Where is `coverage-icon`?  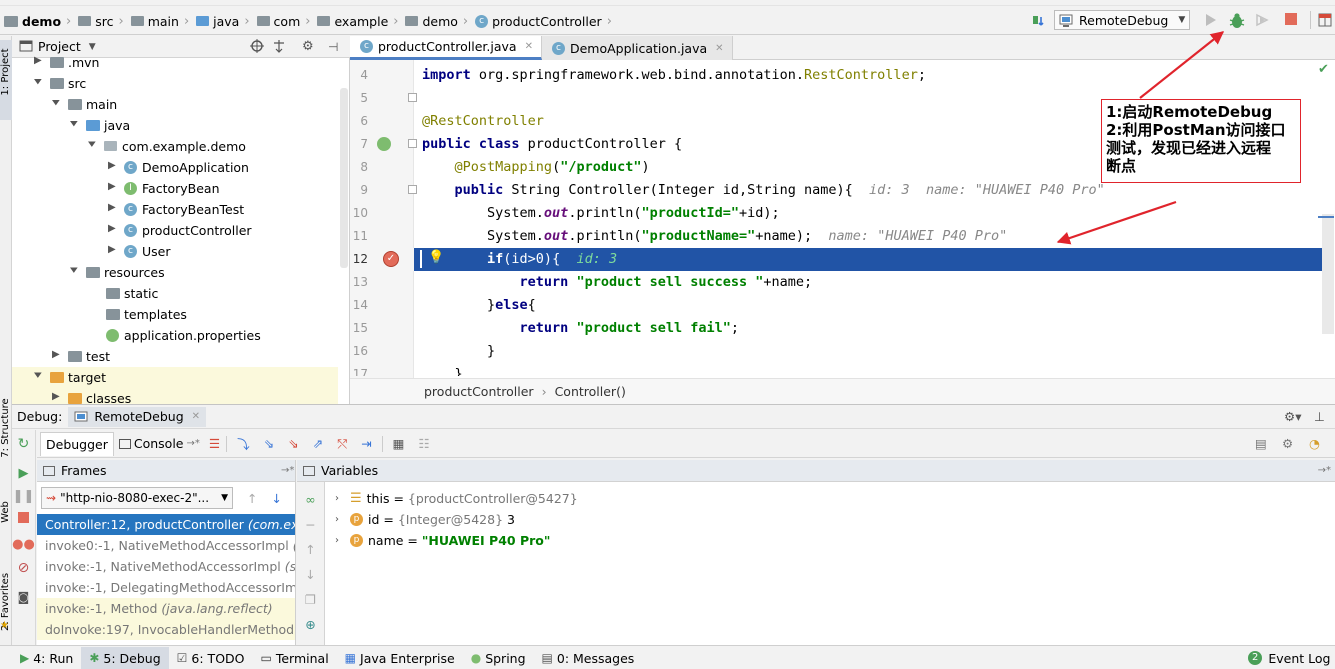 coverage-icon is located at coordinates (1262, 20).